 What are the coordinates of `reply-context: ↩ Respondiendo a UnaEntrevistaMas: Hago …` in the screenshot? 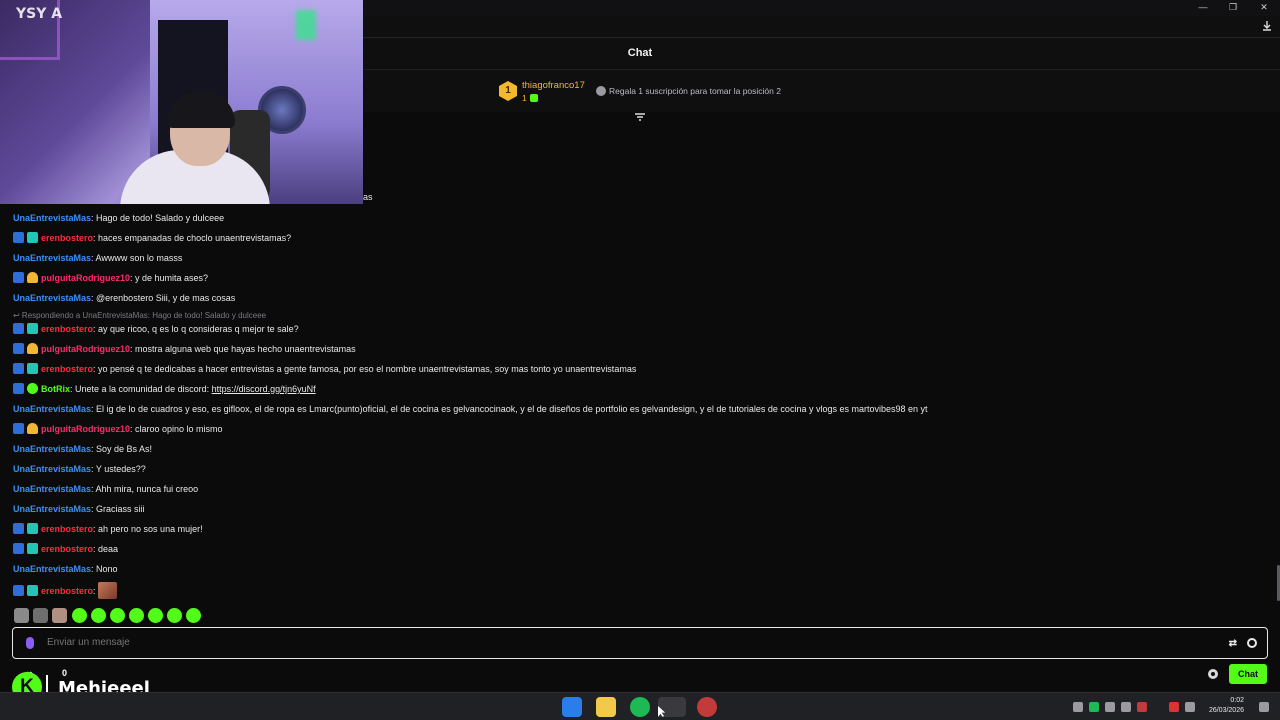 It's located at (139, 316).